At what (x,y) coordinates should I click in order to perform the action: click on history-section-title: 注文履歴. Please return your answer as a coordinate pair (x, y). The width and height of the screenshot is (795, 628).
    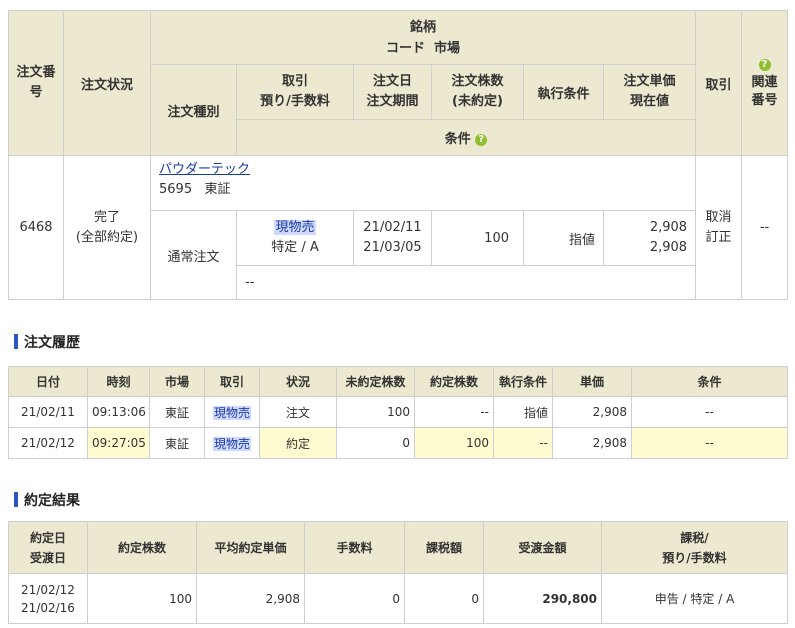
    Looking at the image, I should click on (47, 342).